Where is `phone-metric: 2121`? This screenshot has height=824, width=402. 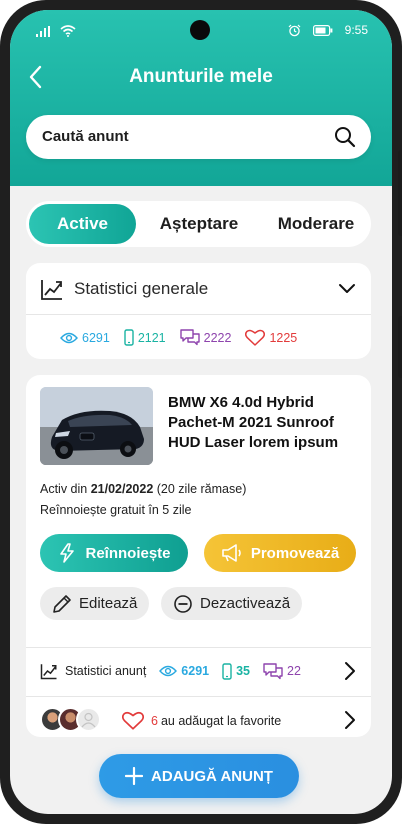 phone-metric: 2121 is located at coordinates (145, 337).